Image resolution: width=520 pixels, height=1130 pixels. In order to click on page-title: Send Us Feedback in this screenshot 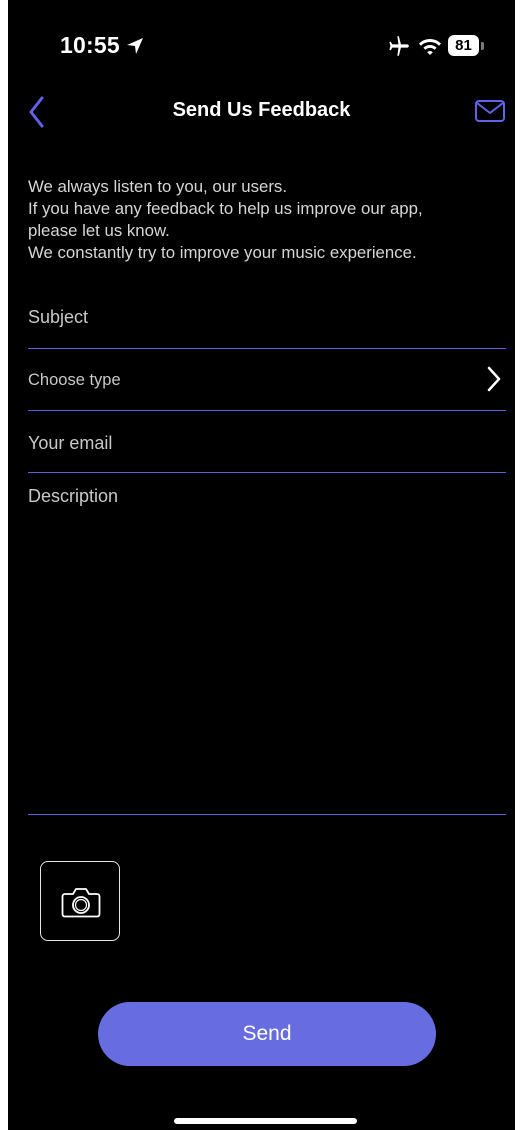, I will do `click(261, 110)`.